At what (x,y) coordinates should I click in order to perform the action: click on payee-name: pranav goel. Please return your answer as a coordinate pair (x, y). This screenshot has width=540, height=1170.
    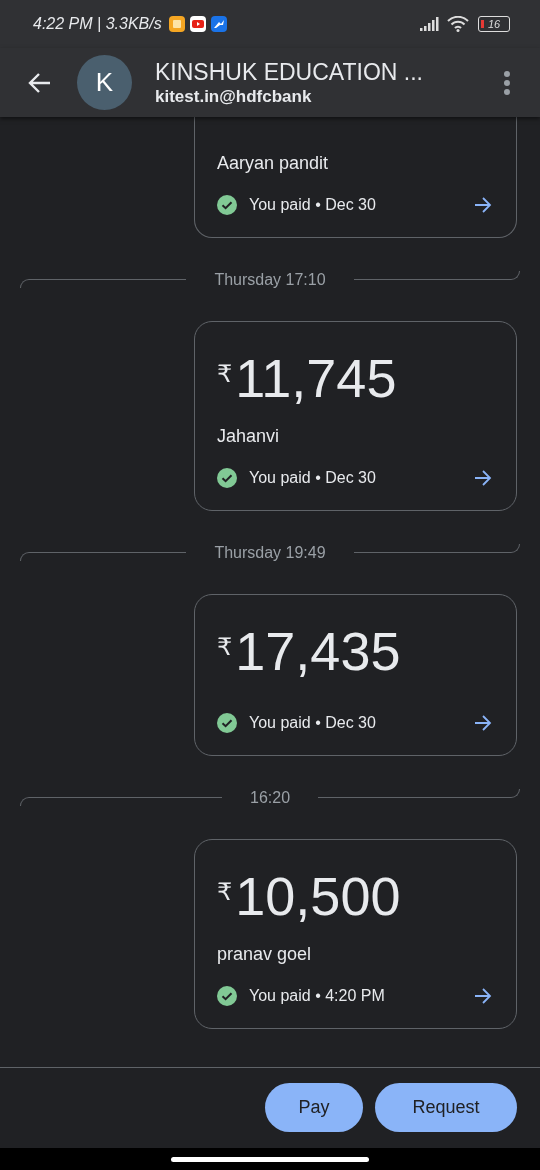
    Looking at the image, I should click on (264, 954).